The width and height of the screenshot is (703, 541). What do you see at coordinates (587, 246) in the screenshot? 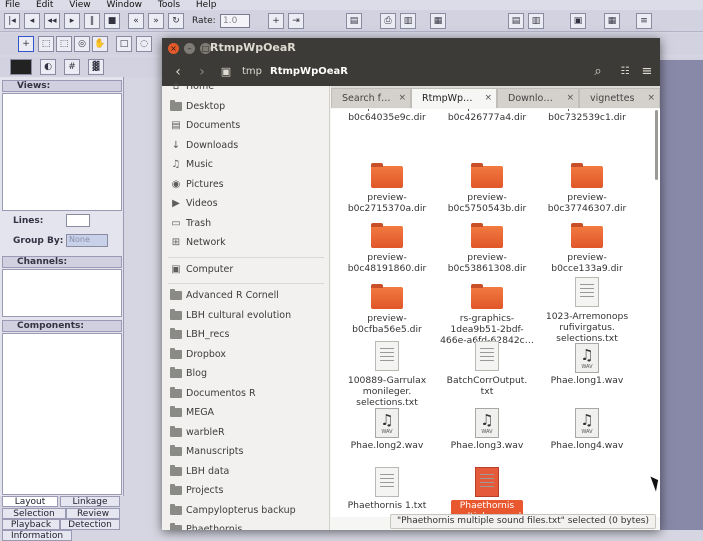
I see `file-item: preview- b0cce133a9.dir` at bounding box center [587, 246].